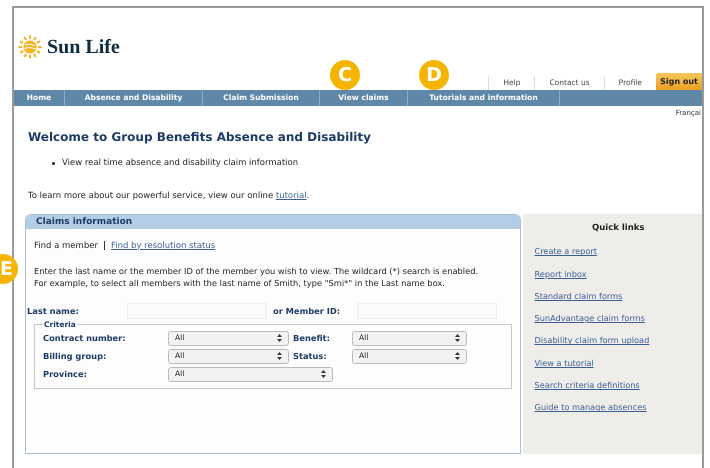 The width and height of the screenshot is (710, 468). I want to click on quick-link: SunAdvantage claim forms, so click(589, 318).